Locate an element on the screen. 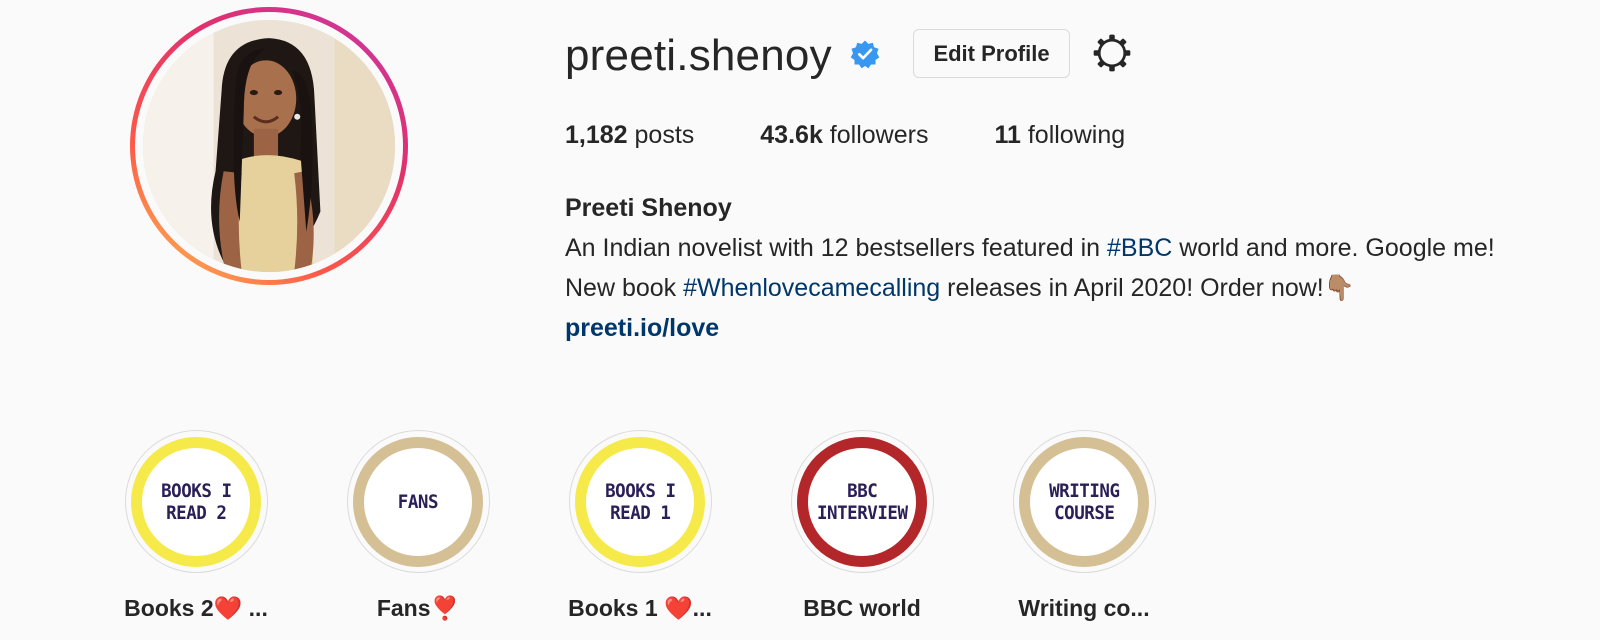  settings-button is located at coordinates (1112, 53).